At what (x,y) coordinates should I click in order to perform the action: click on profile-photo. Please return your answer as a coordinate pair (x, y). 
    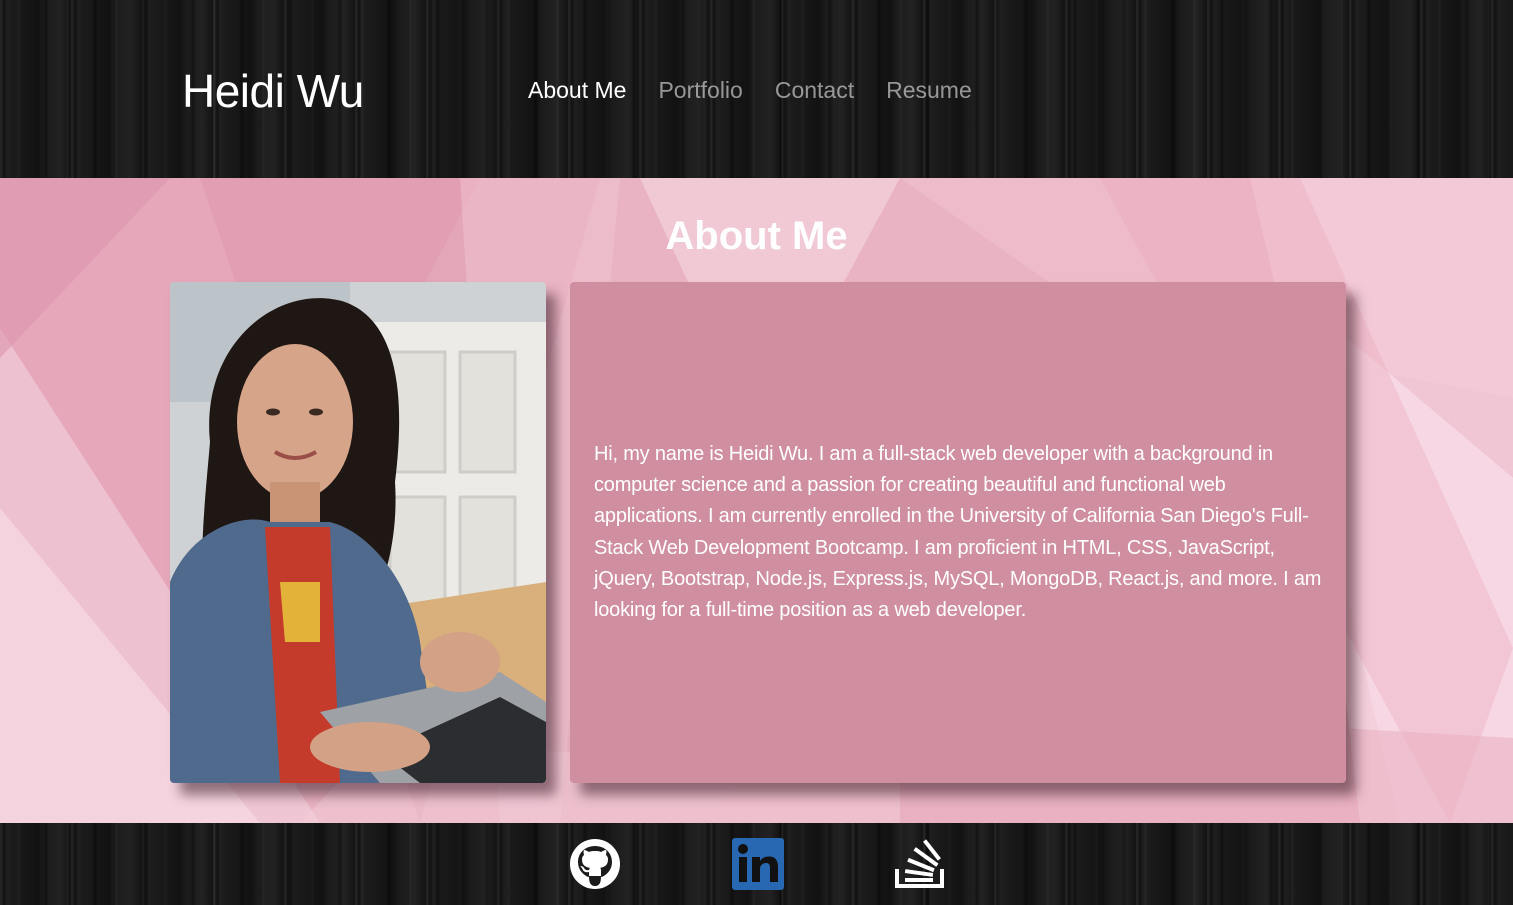
    Looking at the image, I should click on (358, 532).